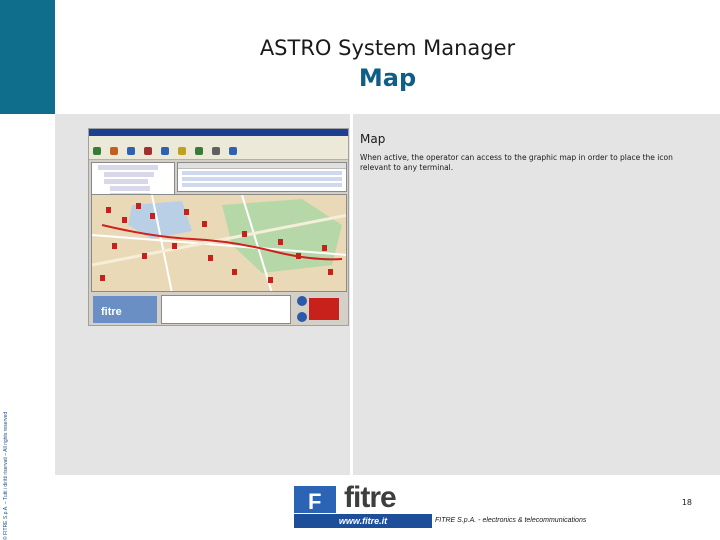 This screenshot has height=540, width=720. I want to click on left-accent-bar, so click(27, 57).